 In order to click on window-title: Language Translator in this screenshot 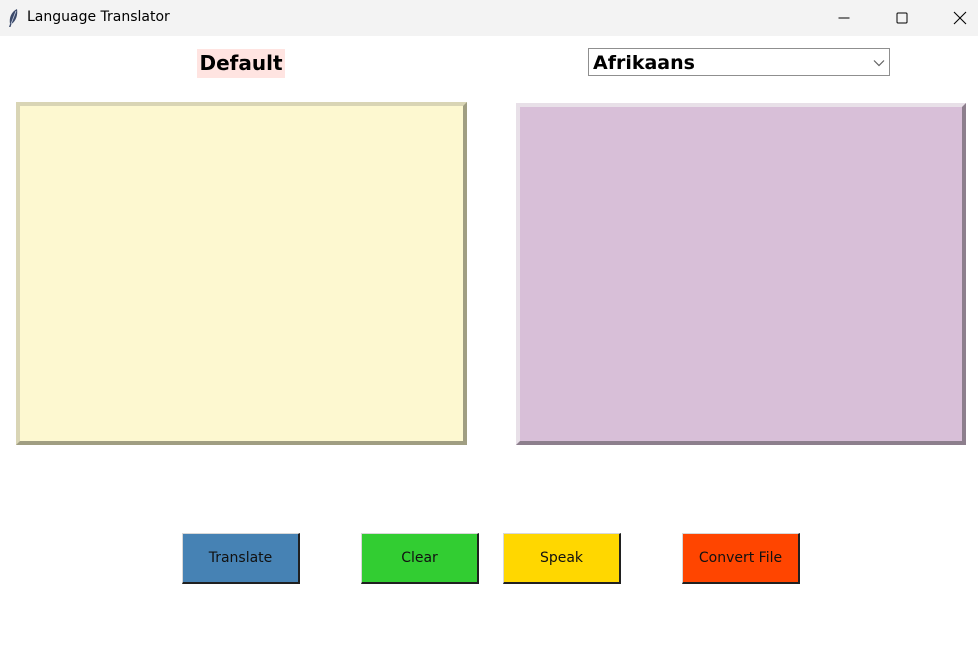, I will do `click(98, 17)`.